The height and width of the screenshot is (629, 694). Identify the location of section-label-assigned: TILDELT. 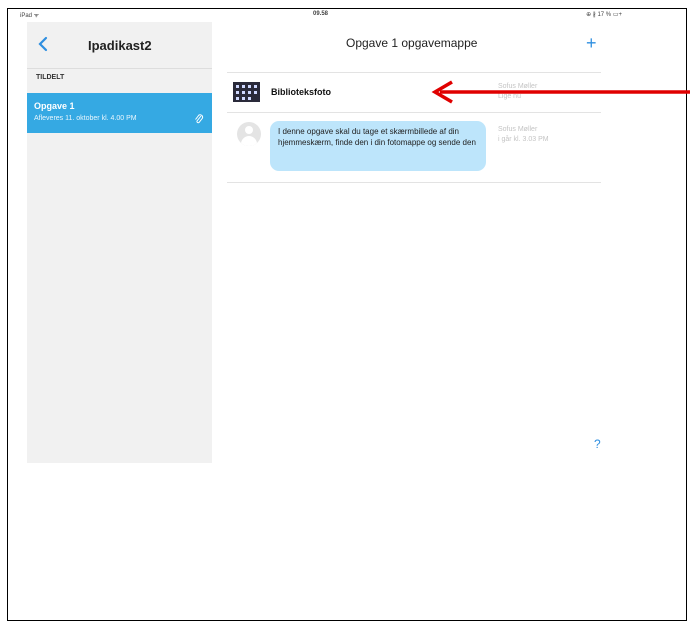
(50, 77).